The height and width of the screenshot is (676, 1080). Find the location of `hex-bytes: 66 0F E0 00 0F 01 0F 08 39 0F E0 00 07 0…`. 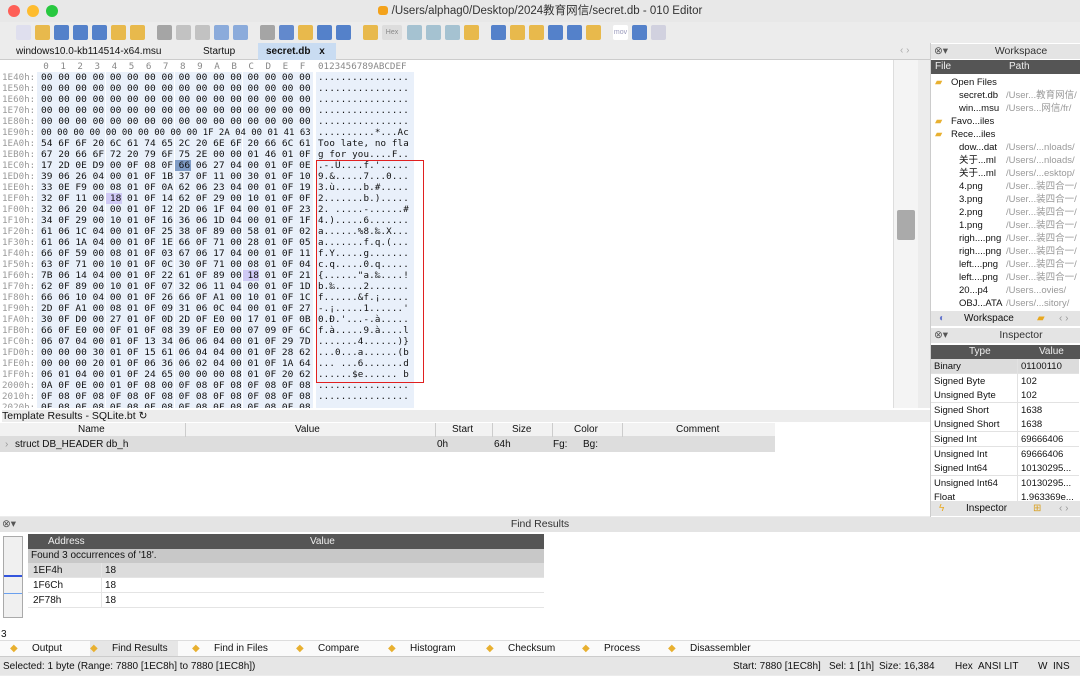

hex-bytes: 66 0F E0 00 0F 01 0F 08 39 0F E0 00 07 0… is located at coordinates (176, 330).